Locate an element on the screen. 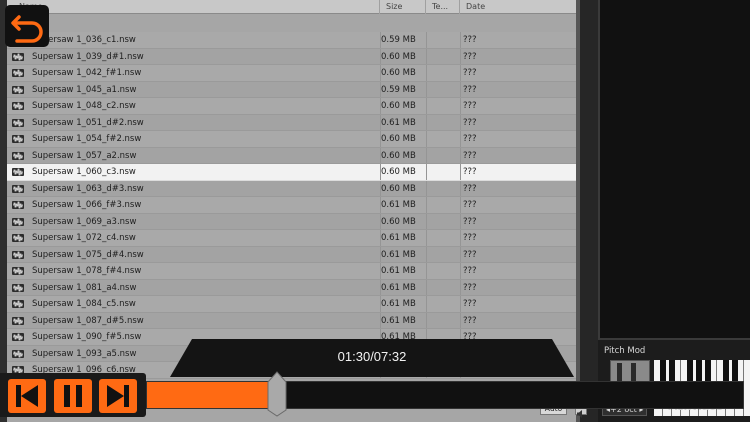 This screenshot has height=422, width=750. file-row: Supersaw 1_081_a4.nsw 0.61 MB??? is located at coordinates (291, 287).